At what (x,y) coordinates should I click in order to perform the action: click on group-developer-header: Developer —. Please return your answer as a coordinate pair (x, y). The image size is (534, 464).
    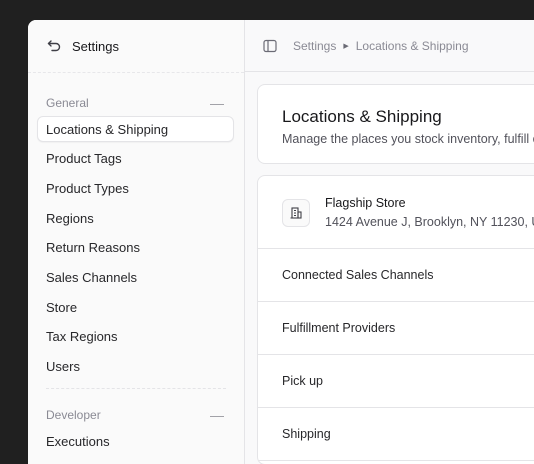
    Looking at the image, I should click on (136, 415).